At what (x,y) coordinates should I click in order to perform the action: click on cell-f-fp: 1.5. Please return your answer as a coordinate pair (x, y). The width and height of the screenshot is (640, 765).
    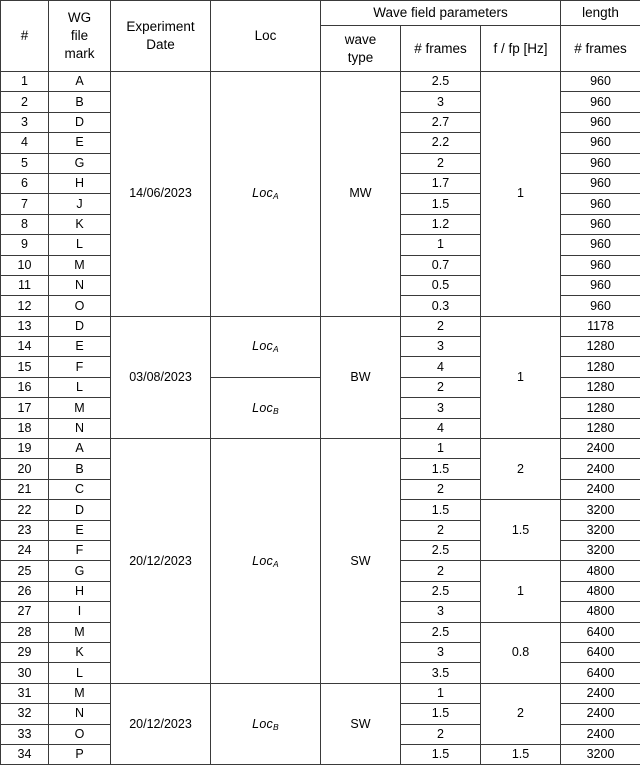
    Looking at the image, I should click on (521, 754).